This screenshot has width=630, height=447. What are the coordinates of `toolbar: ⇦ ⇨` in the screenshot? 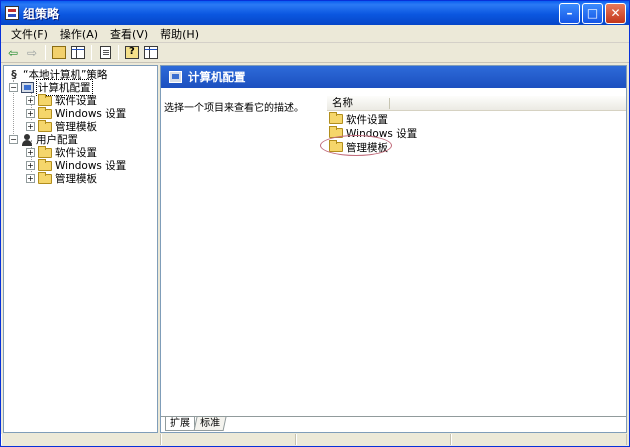 It's located at (315, 53).